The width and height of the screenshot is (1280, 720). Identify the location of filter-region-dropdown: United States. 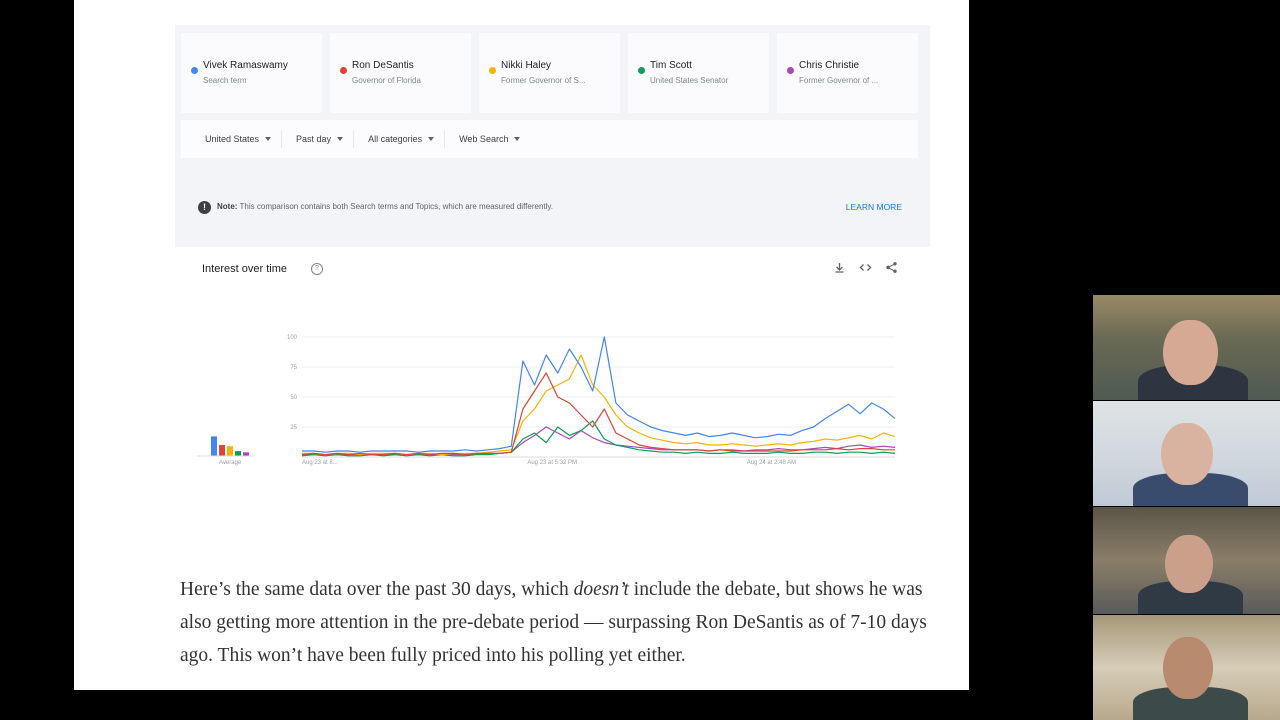
(239, 139).